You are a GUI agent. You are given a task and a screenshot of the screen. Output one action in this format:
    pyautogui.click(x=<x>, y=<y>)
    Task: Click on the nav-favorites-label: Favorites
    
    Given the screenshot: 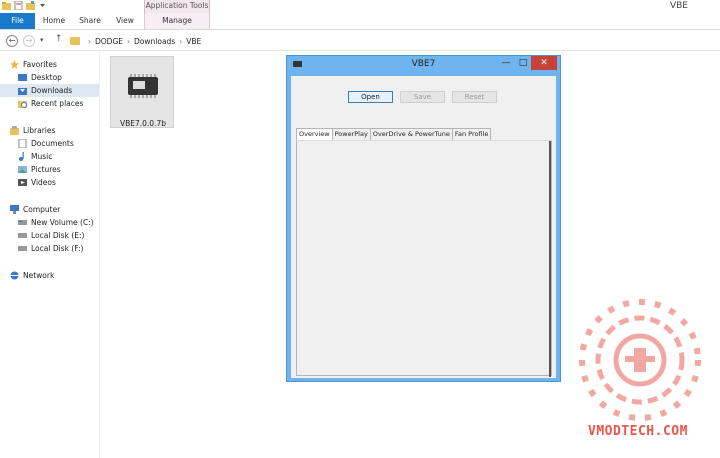 What is the action you would take?
    pyautogui.click(x=40, y=64)
    